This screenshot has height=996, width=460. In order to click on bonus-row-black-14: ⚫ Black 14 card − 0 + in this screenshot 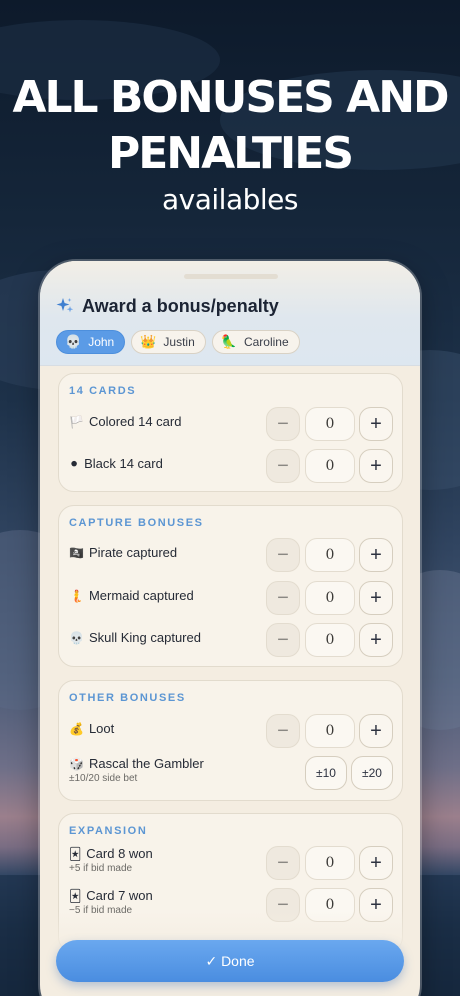, I will do `click(231, 466)`.